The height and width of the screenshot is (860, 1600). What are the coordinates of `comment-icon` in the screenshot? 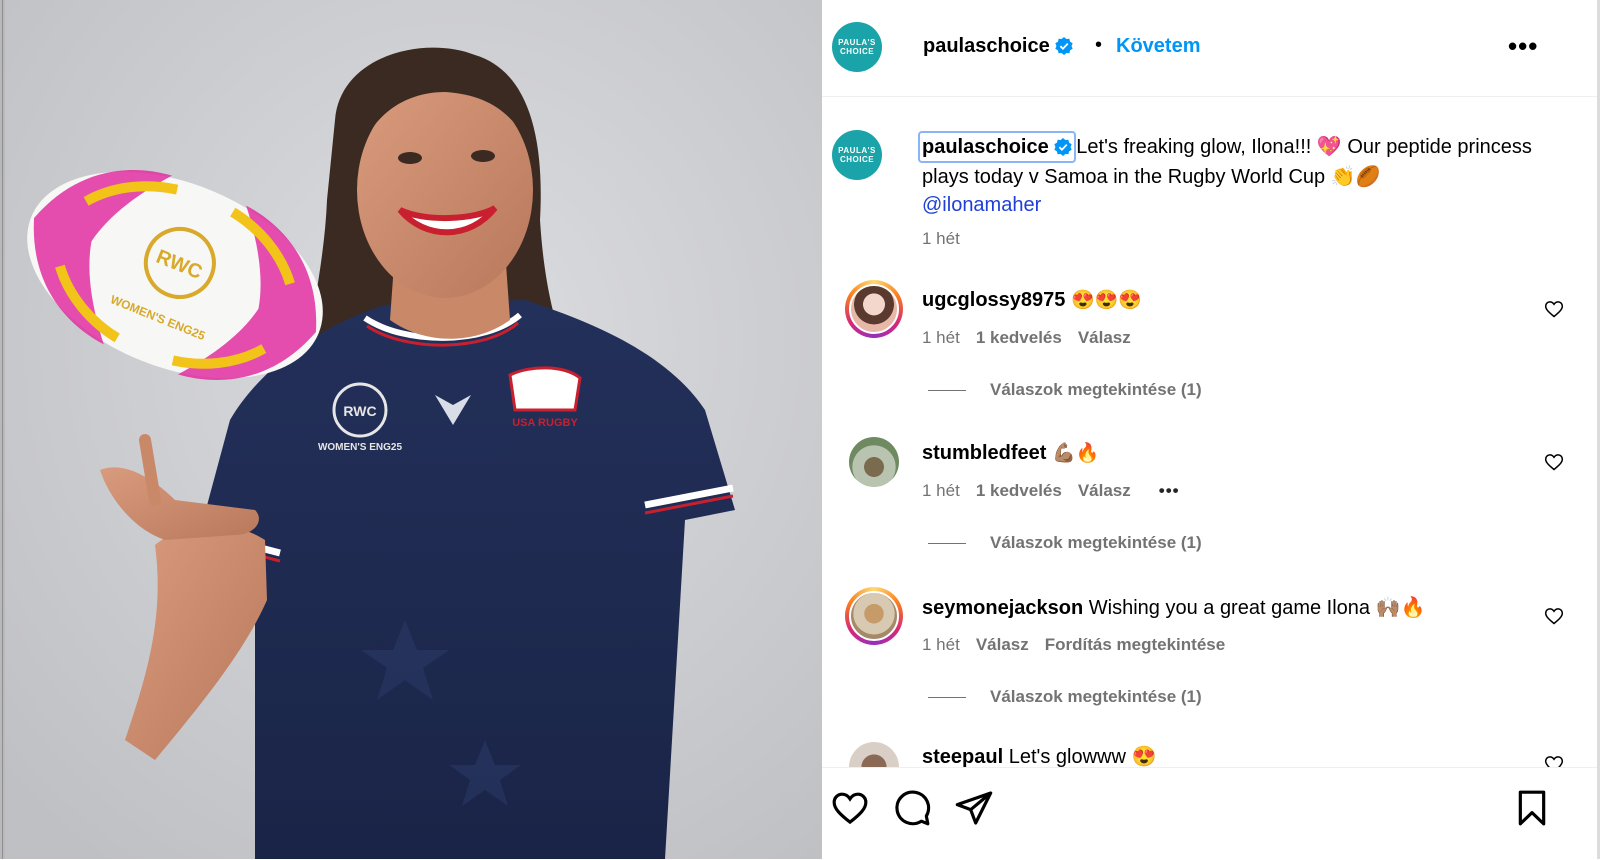 It's located at (912, 808).